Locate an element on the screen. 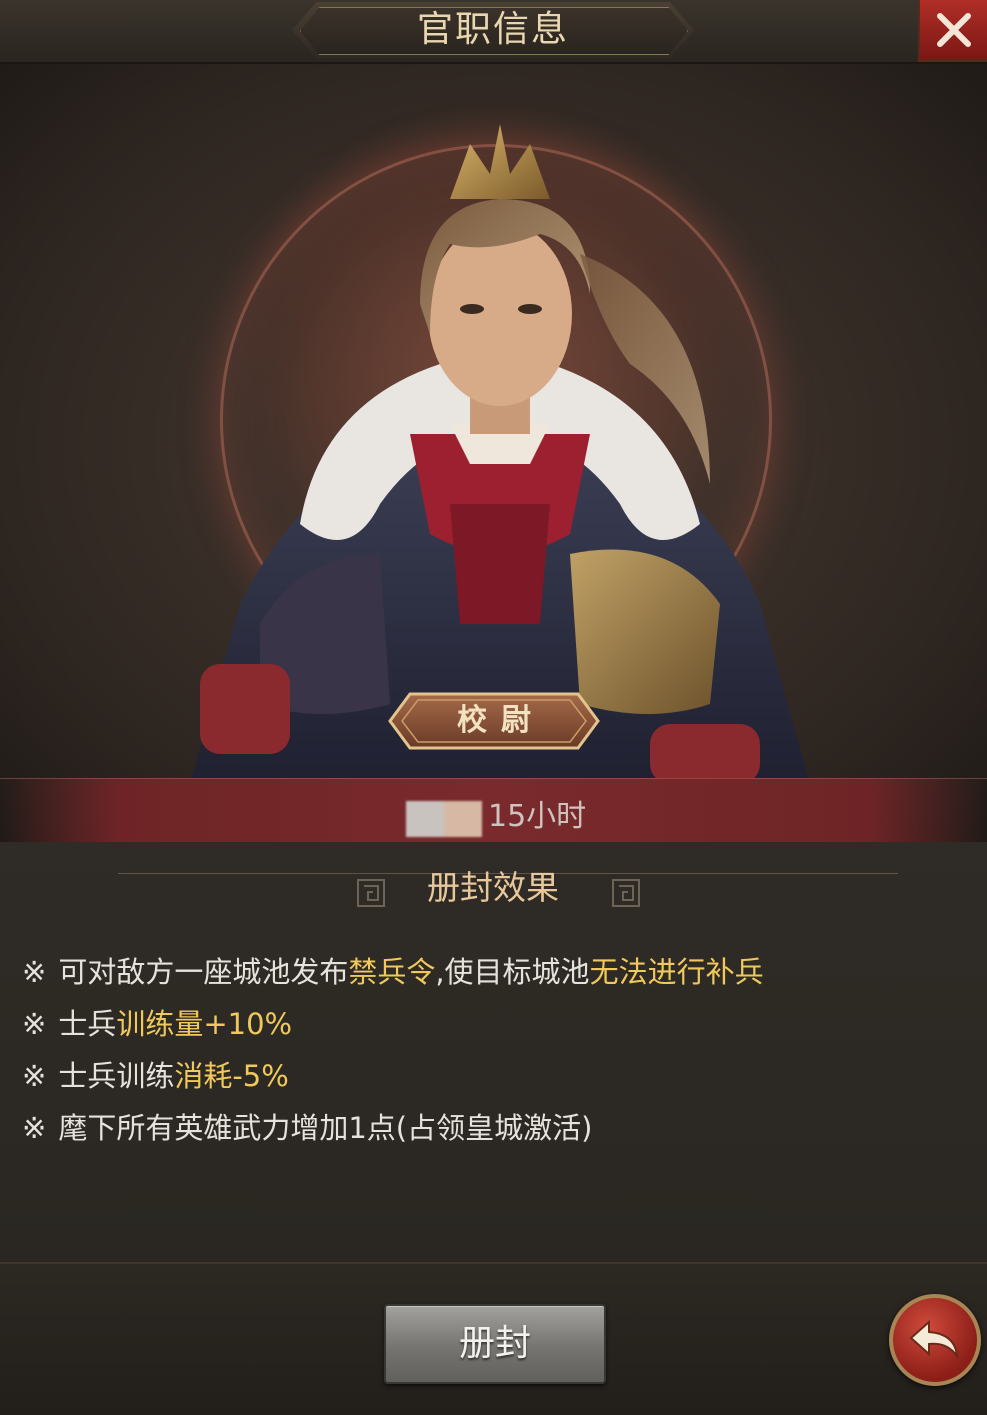 The height and width of the screenshot is (1415, 987). ornament-right-icon is located at coordinates (626, 893).